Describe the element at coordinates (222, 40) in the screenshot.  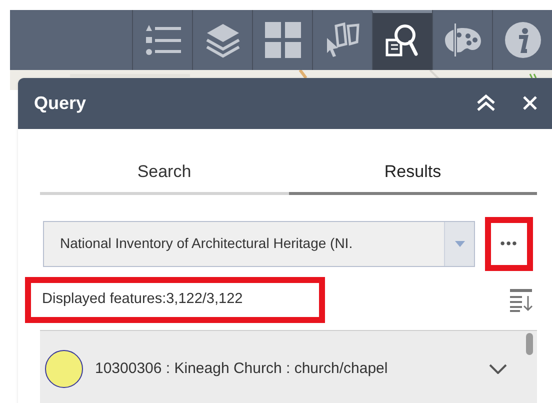
I see `layers-icon` at that location.